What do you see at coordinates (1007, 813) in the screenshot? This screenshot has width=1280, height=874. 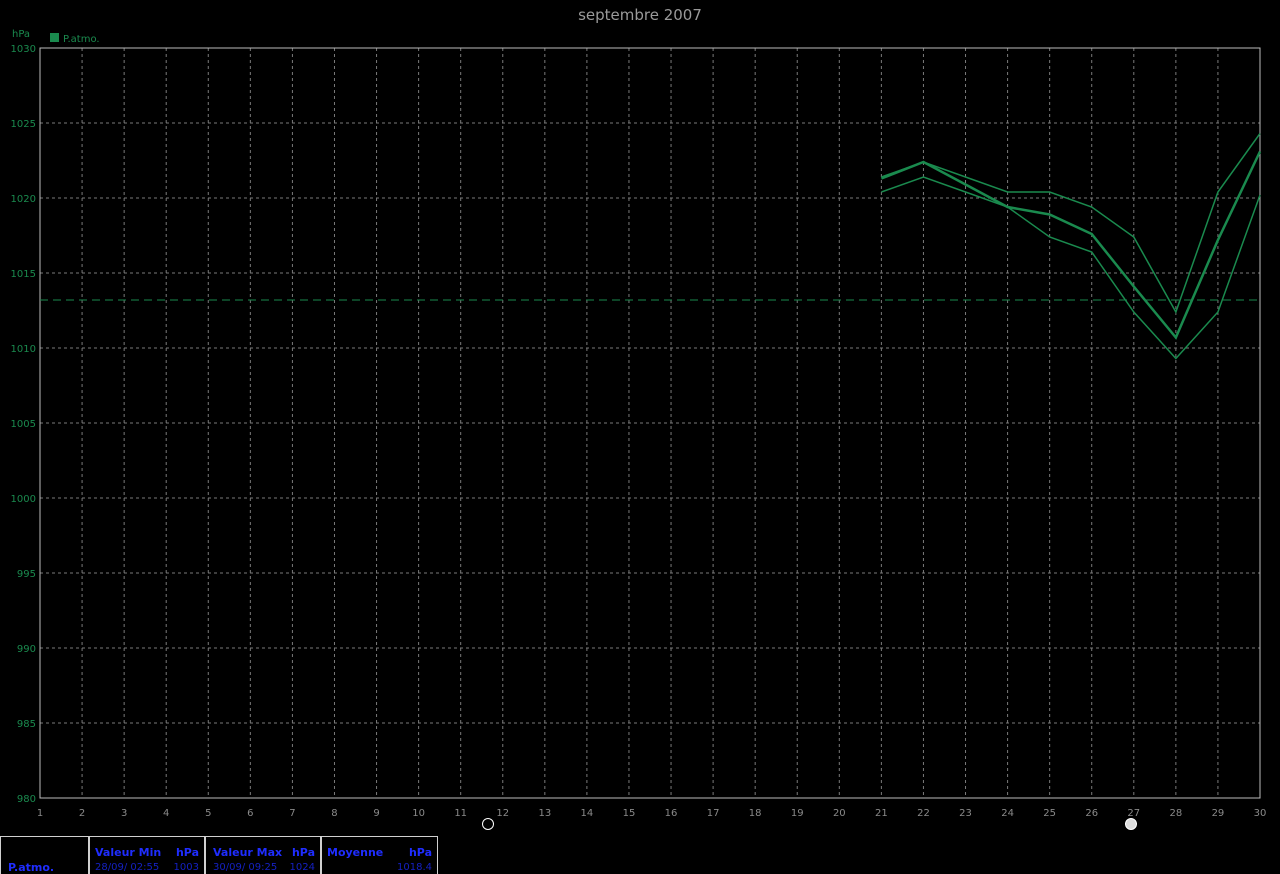 I see `x-tick-label: 24` at bounding box center [1007, 813].